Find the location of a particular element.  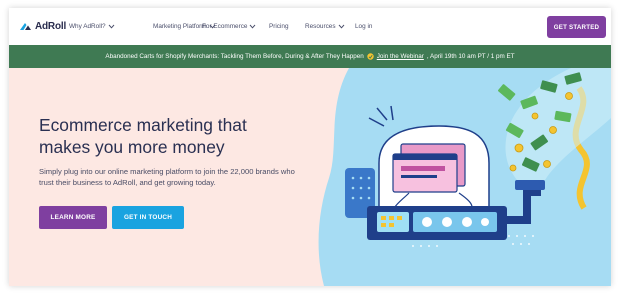

nav-item-log-in: Log in is located at coordinates (363, 26).